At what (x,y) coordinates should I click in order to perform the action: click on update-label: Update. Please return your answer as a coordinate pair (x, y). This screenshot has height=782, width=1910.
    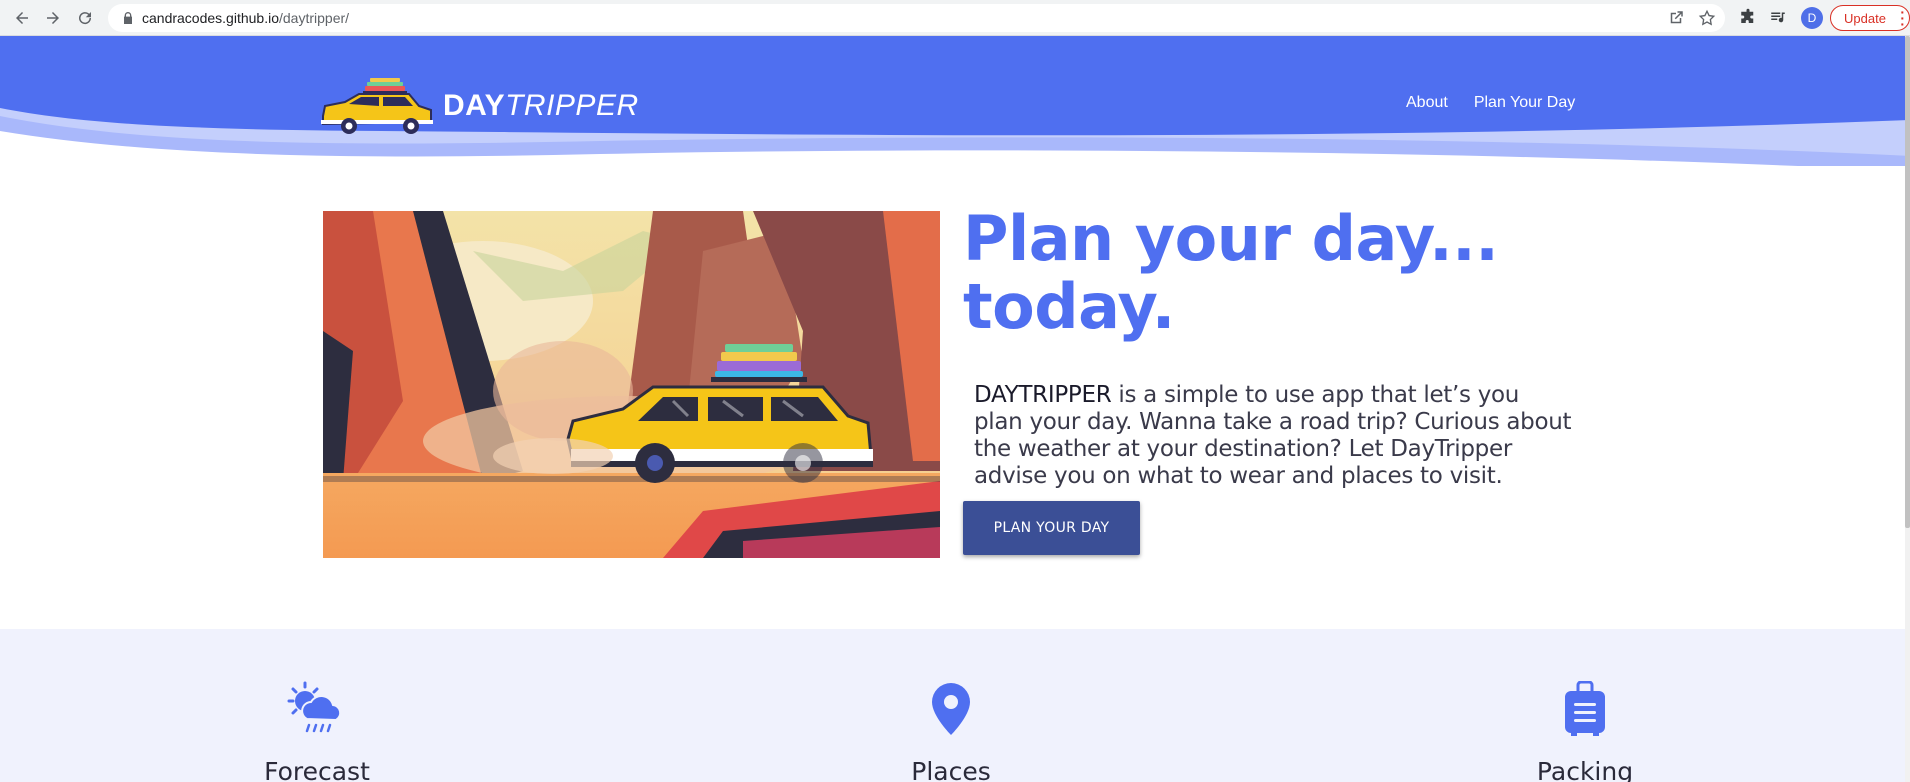
    Looking at the image, I should click on (1865, 18).